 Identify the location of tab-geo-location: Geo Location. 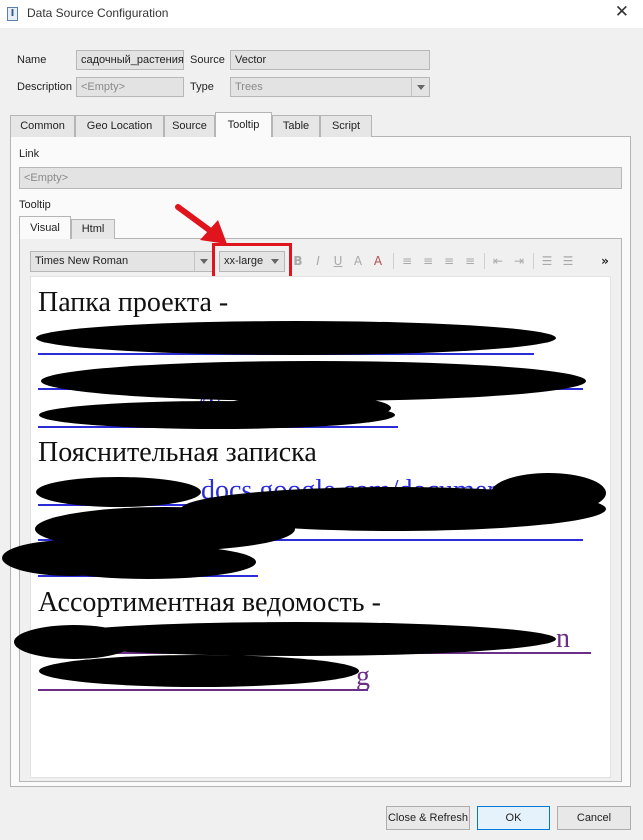
(119, 126).